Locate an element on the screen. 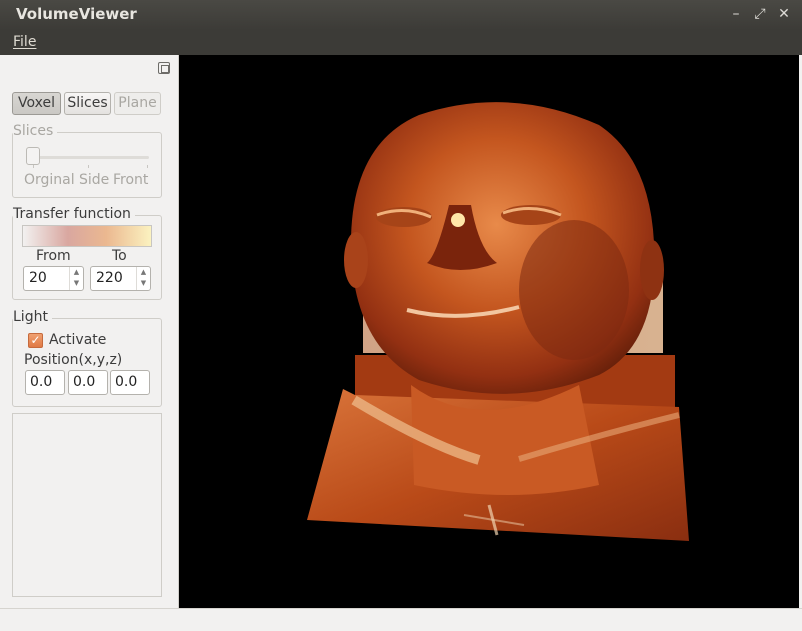  menu-bar: File is located at coordinates (401, 42).